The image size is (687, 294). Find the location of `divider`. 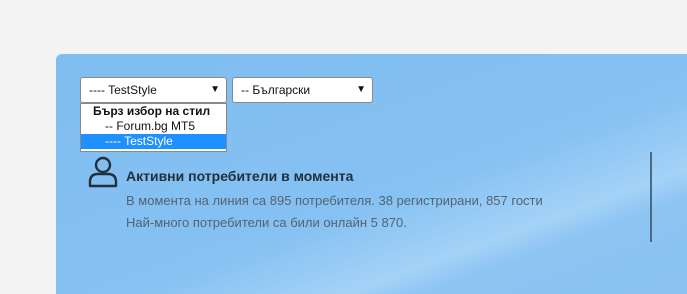

divider is located at coordinates (651, 197).